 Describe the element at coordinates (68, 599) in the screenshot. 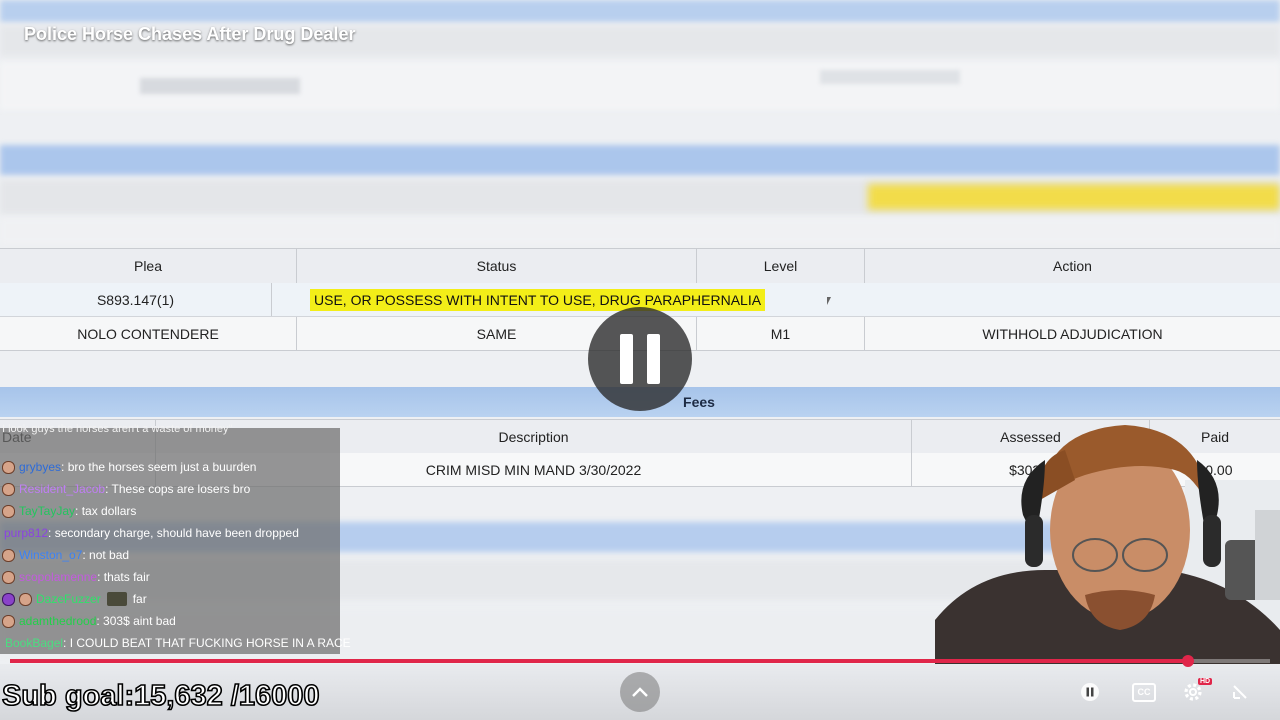

I see `chat-username: DazeFuzzer` at that location.